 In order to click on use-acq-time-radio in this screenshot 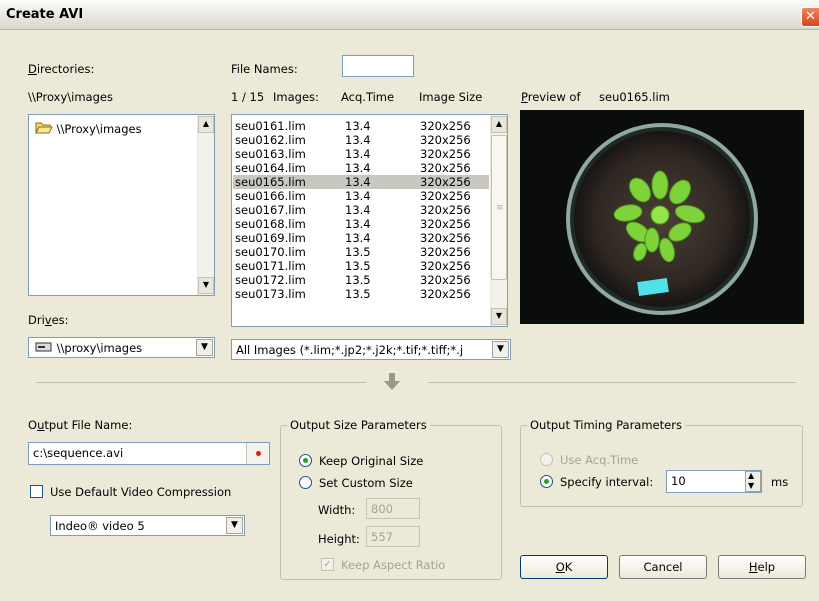, I will do `click(546, 459)`.